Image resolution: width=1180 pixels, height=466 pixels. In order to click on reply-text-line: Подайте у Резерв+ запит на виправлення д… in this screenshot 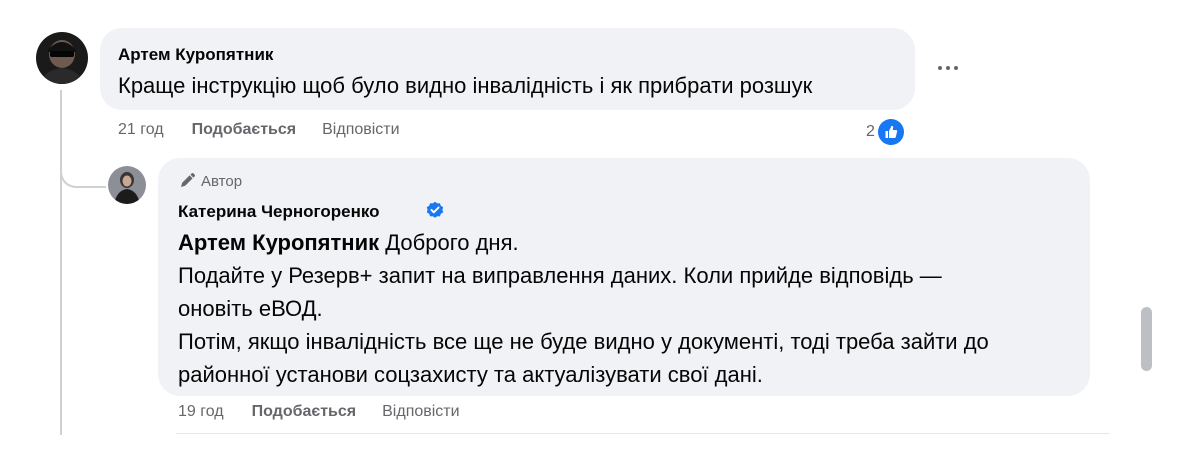, I will do `click(560, 275)`.